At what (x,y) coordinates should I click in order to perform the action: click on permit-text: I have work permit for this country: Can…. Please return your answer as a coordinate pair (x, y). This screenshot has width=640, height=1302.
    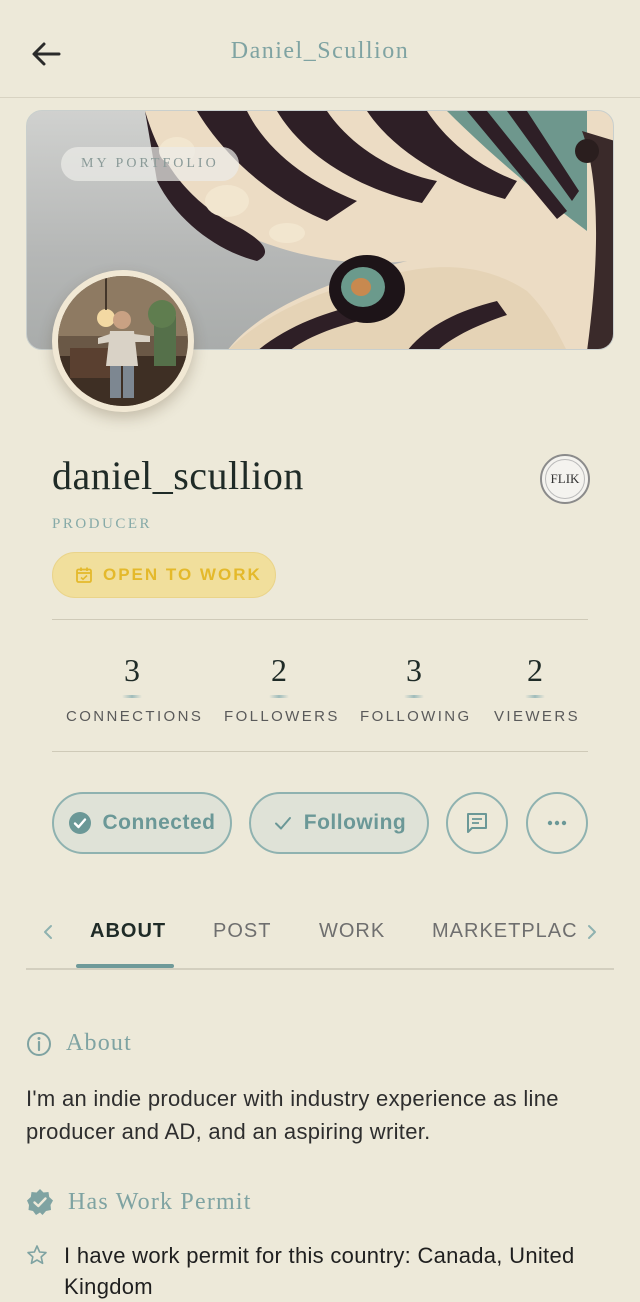
    Looking at the image, I should click on (319, 1271).